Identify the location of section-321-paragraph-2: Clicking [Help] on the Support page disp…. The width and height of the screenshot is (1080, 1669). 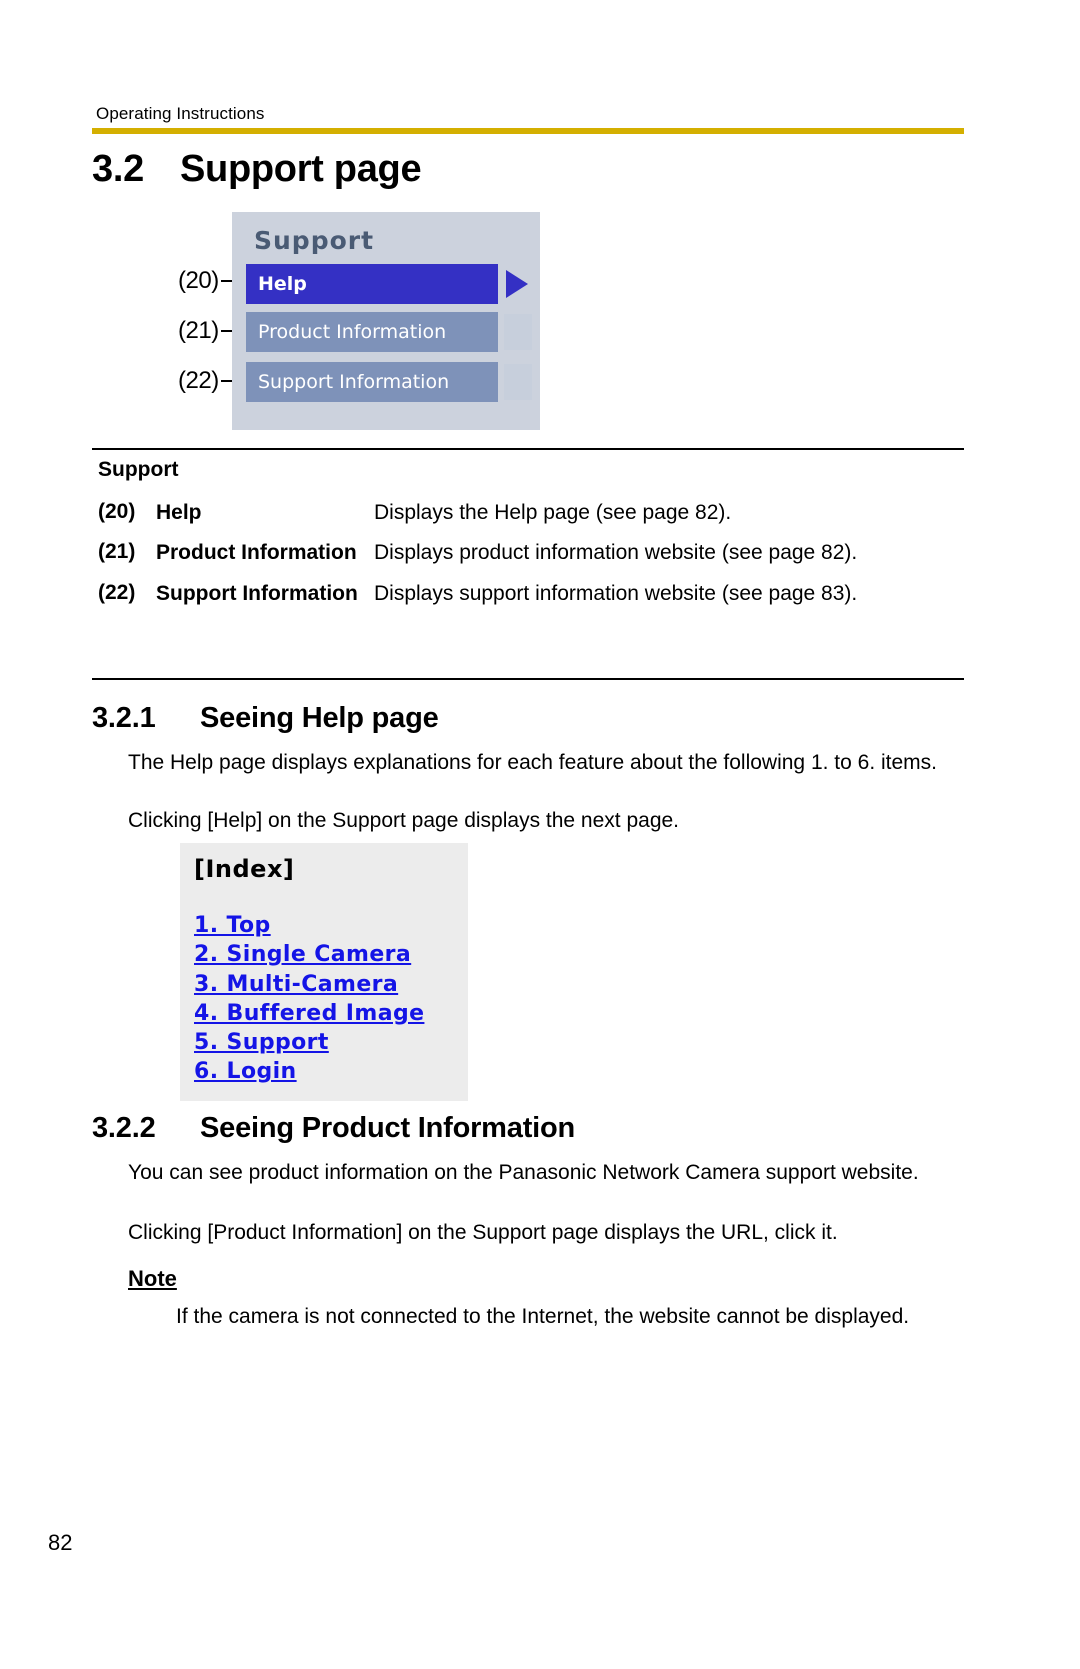
(404, 820).